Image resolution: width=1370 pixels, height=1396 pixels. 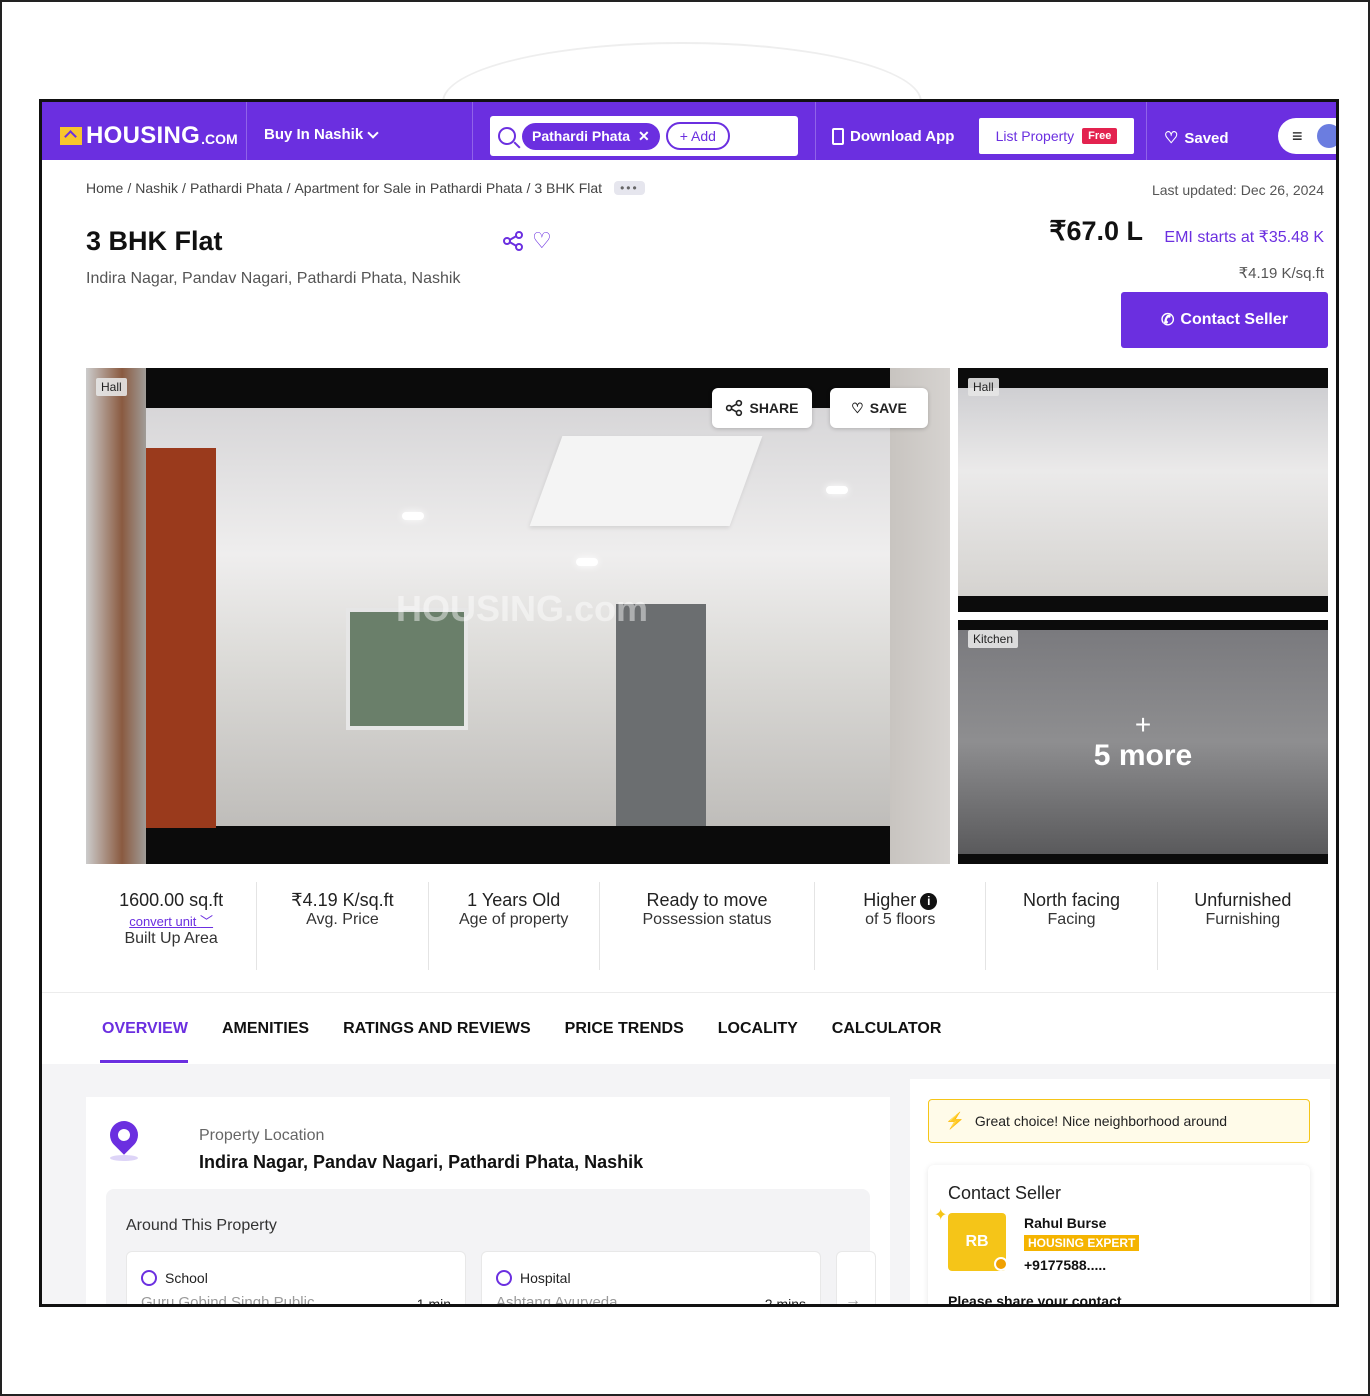 What do you see at coordinates (296, 1279) in the screenshot?
I see `nearby-school-card: School Guru Gobind Singh Public 1 min` at bounding box center [296, 1279].